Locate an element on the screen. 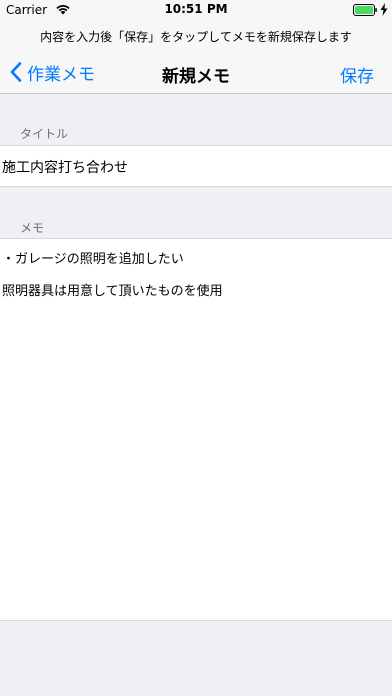 The width and height of the screenshot is (392, 696). memo-line: 照明器具は用意して頂いたものを使用 is located at coordinates (112, 291).